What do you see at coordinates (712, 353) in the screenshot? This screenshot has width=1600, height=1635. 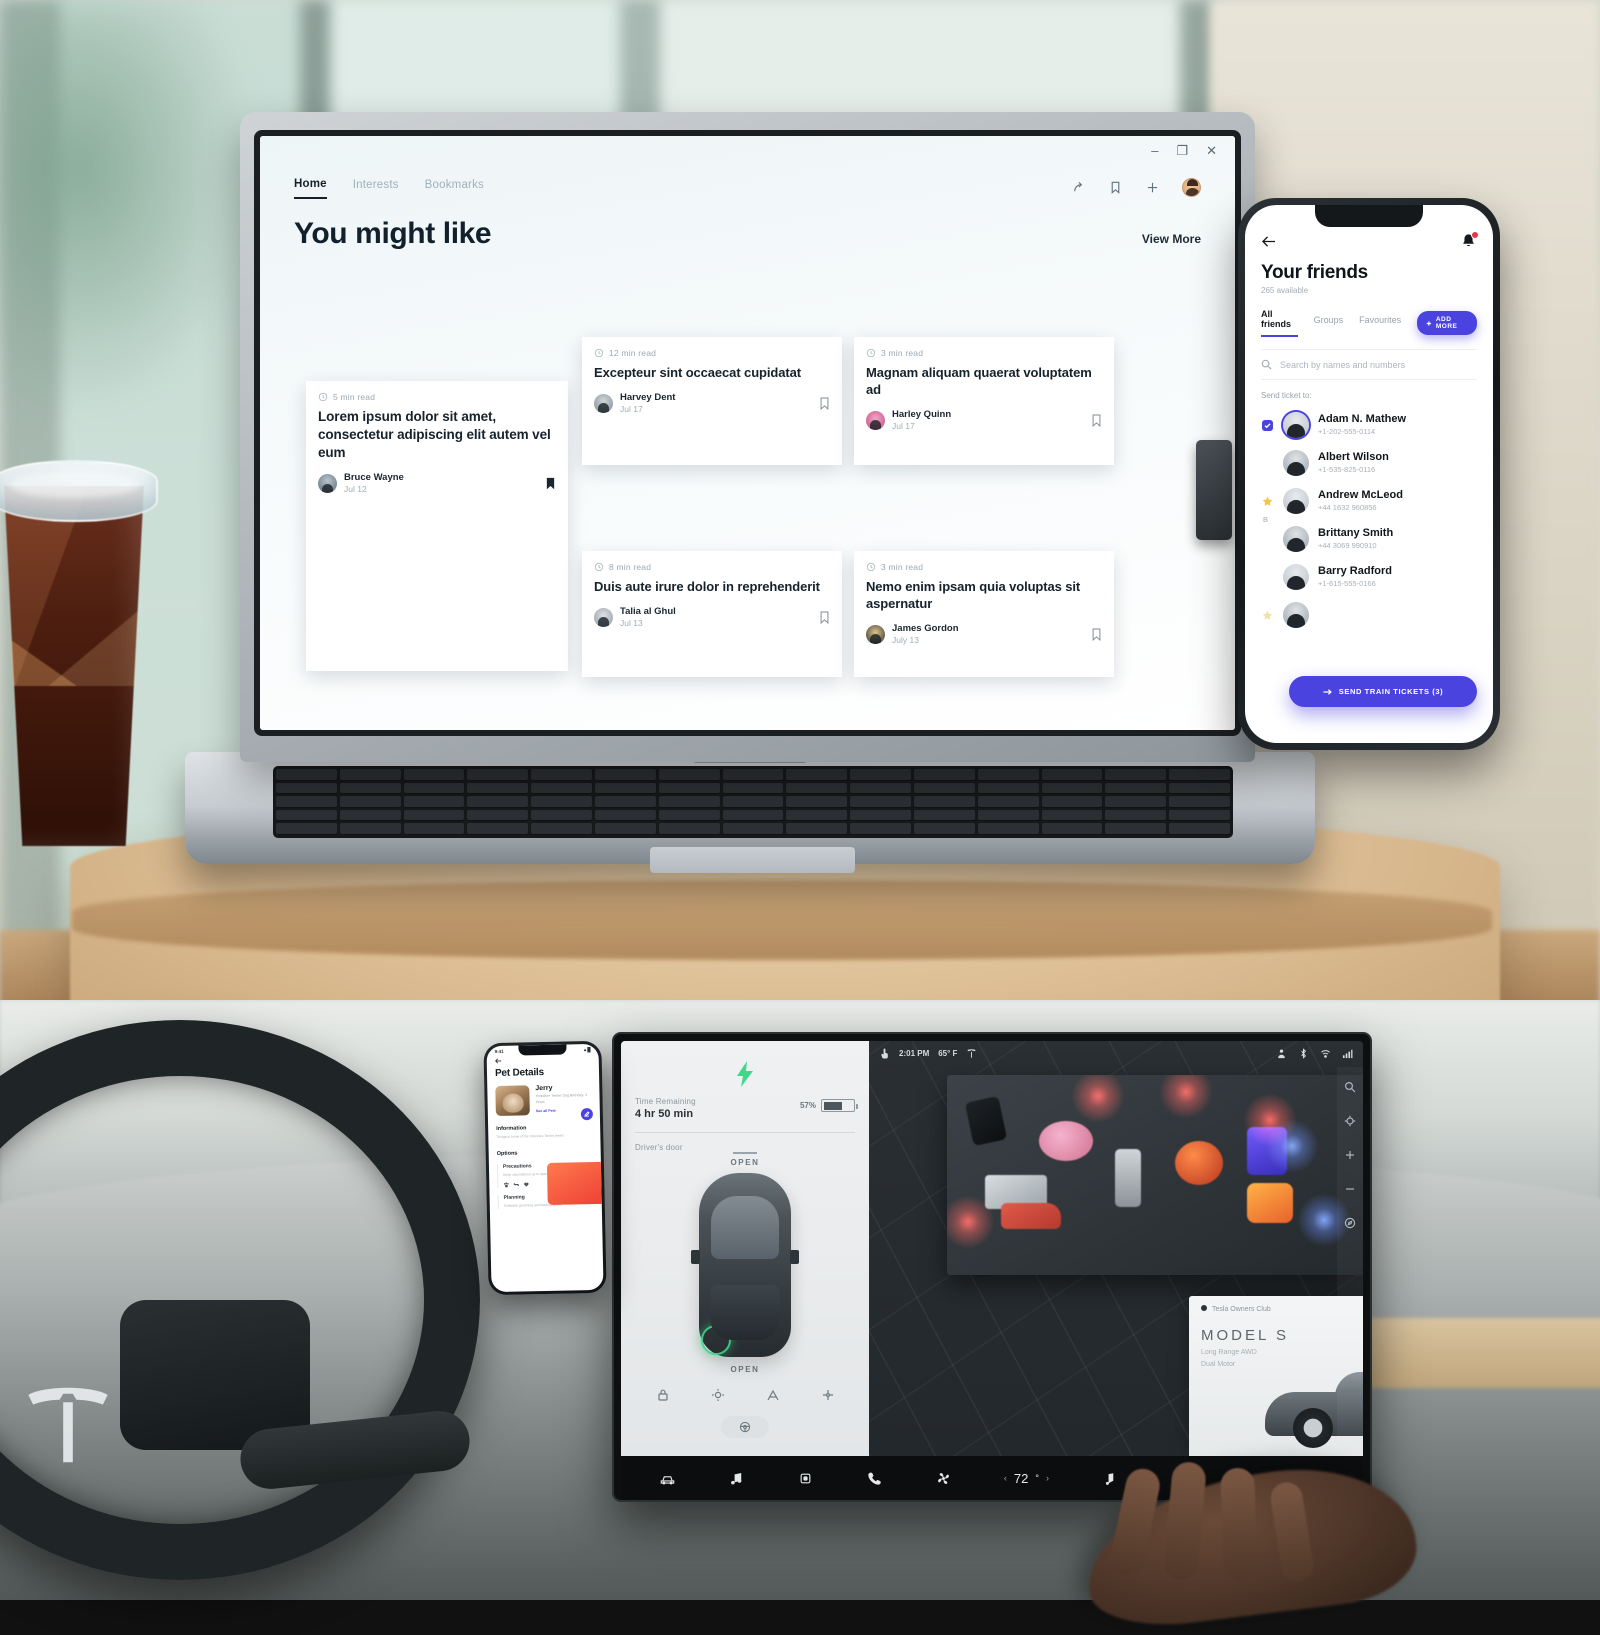 I see `read-time-row: 12 min read` at bounding box center [712, 353].